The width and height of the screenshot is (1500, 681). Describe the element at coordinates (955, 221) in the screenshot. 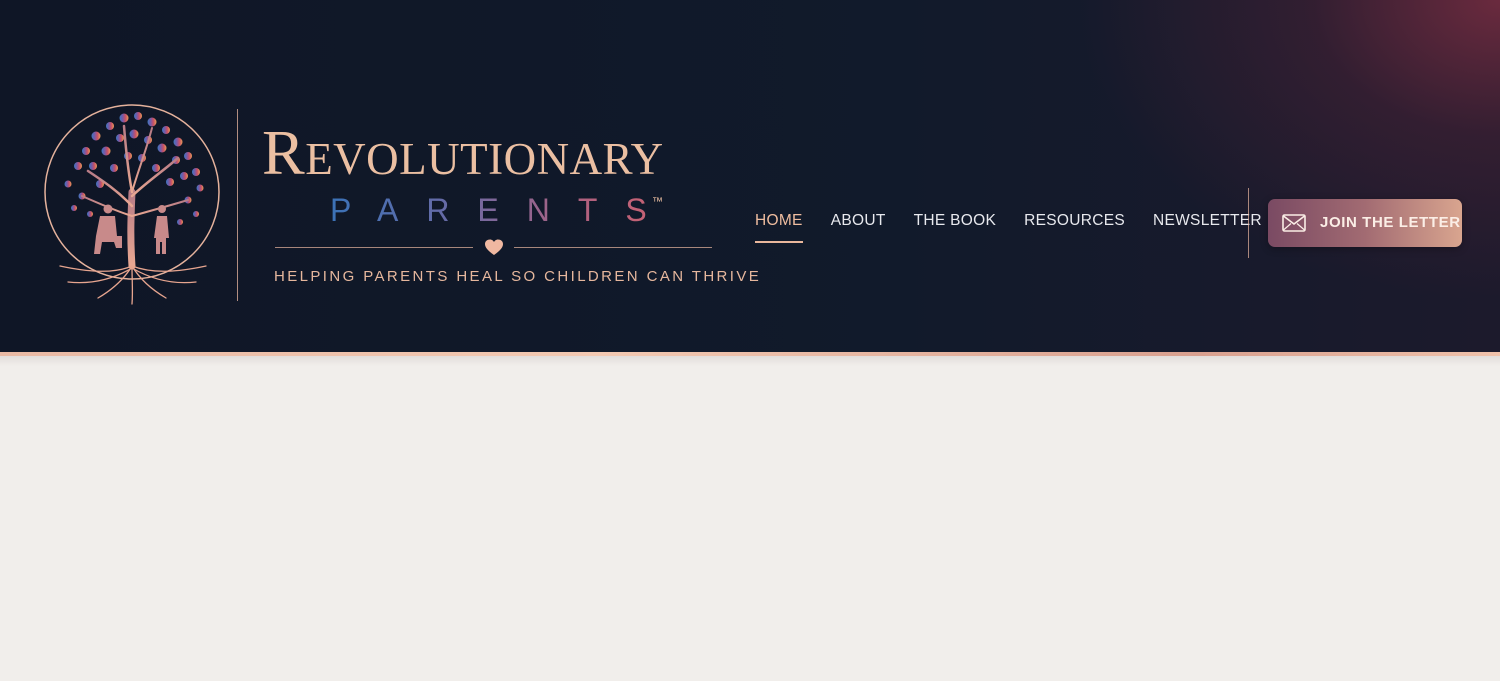

I see `nav-item-the-book: THE BOOK` at that location.